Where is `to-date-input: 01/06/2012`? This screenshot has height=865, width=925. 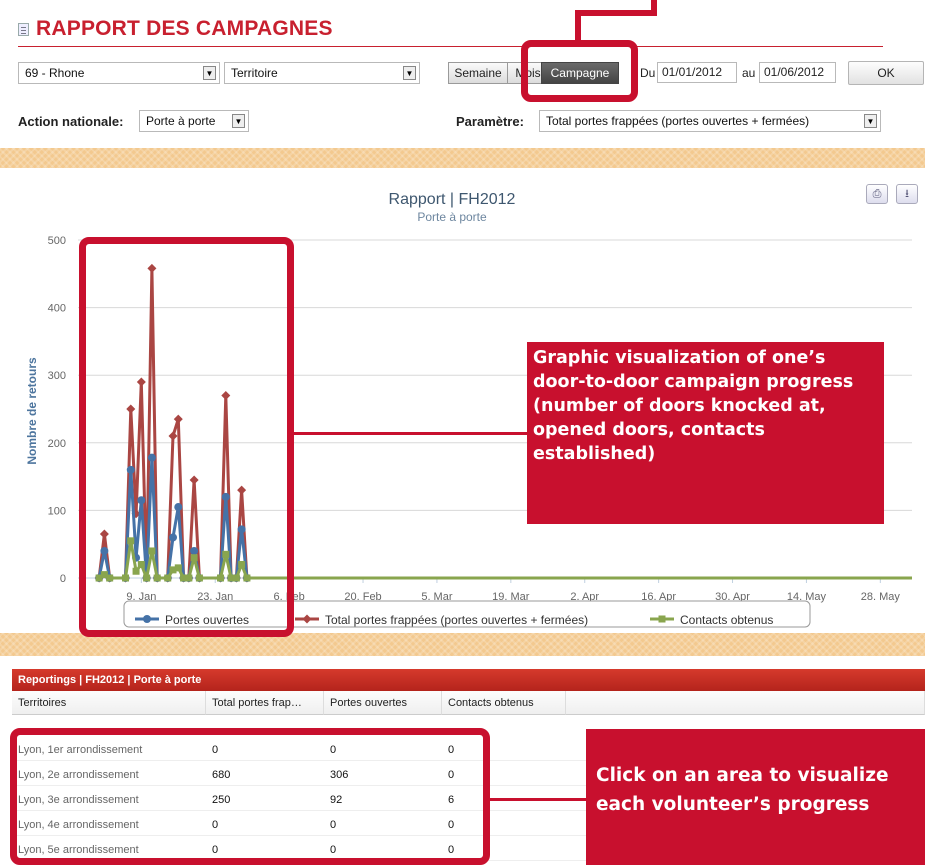 to-date-input: 01/06/2012 is located at coordinates (797, 72).